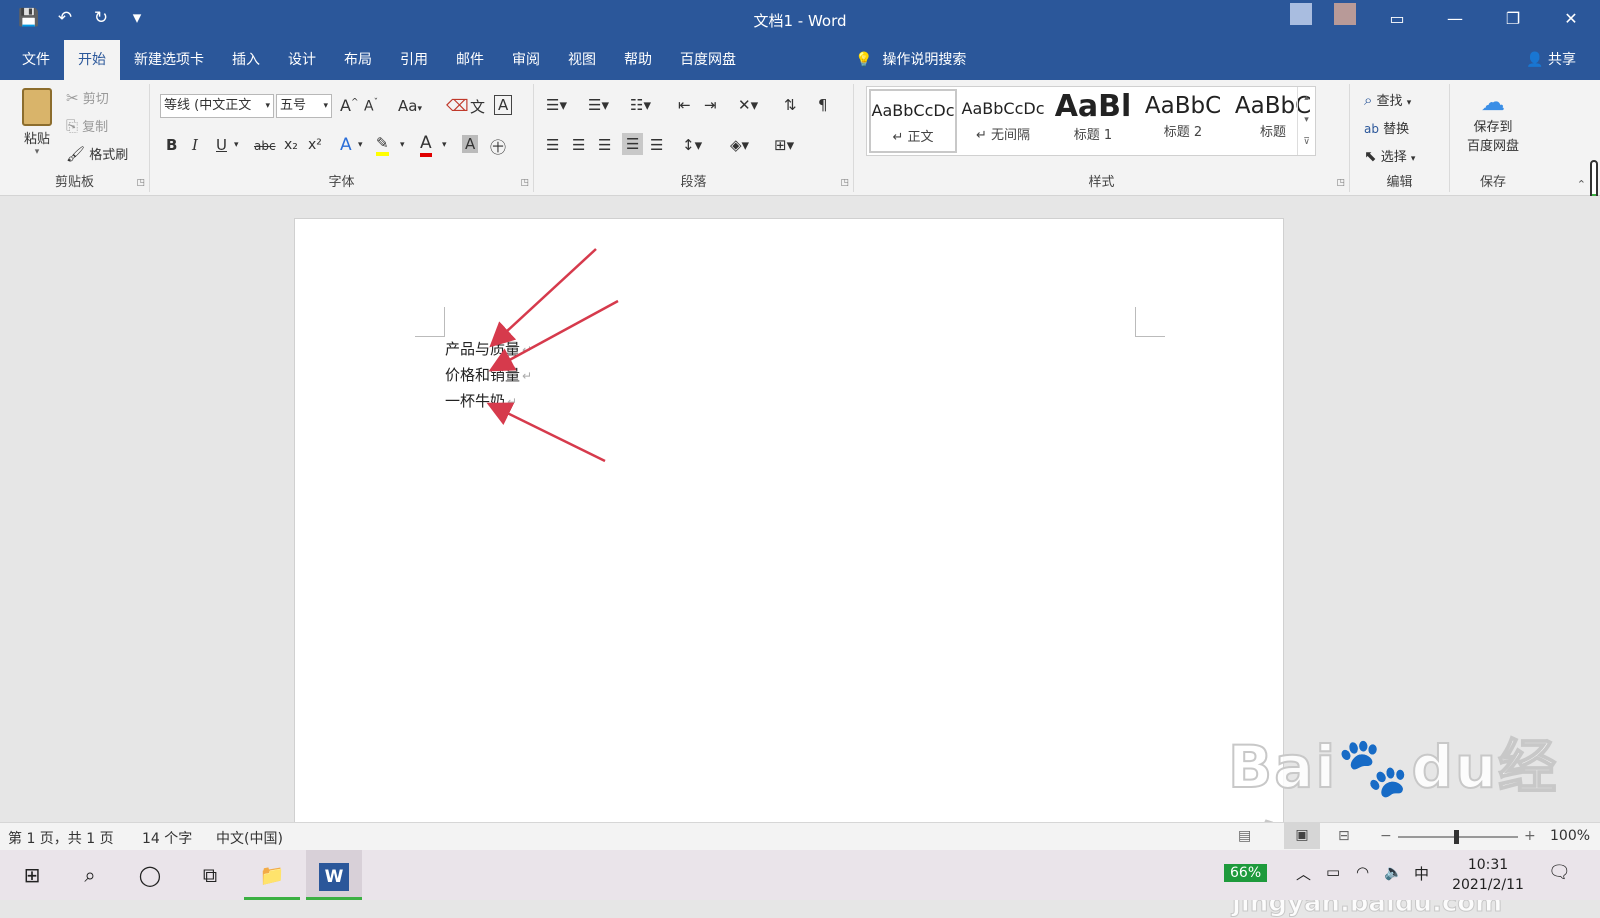 This screenshot has width=1600, height=918. Describe the element at coordinates (1397, 20) in the screenshot. I see `ribbon-display-options-icon: ▭` at that location.